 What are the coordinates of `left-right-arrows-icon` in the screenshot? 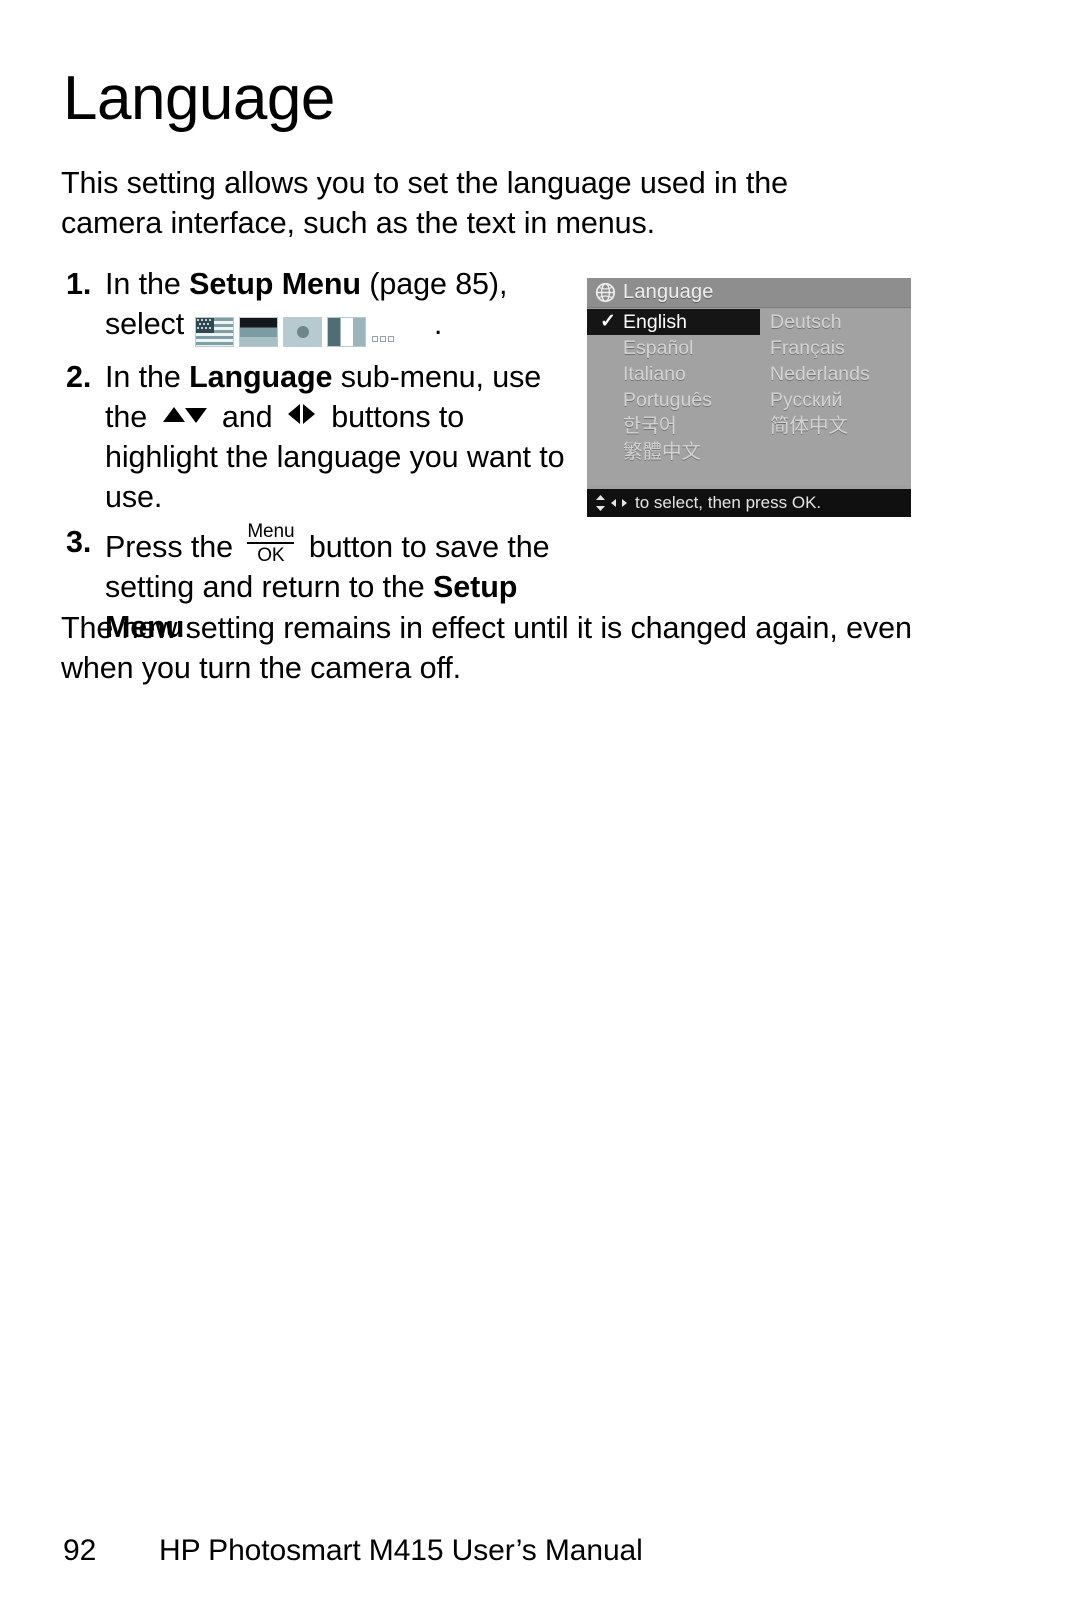 It's located at (302, 414).